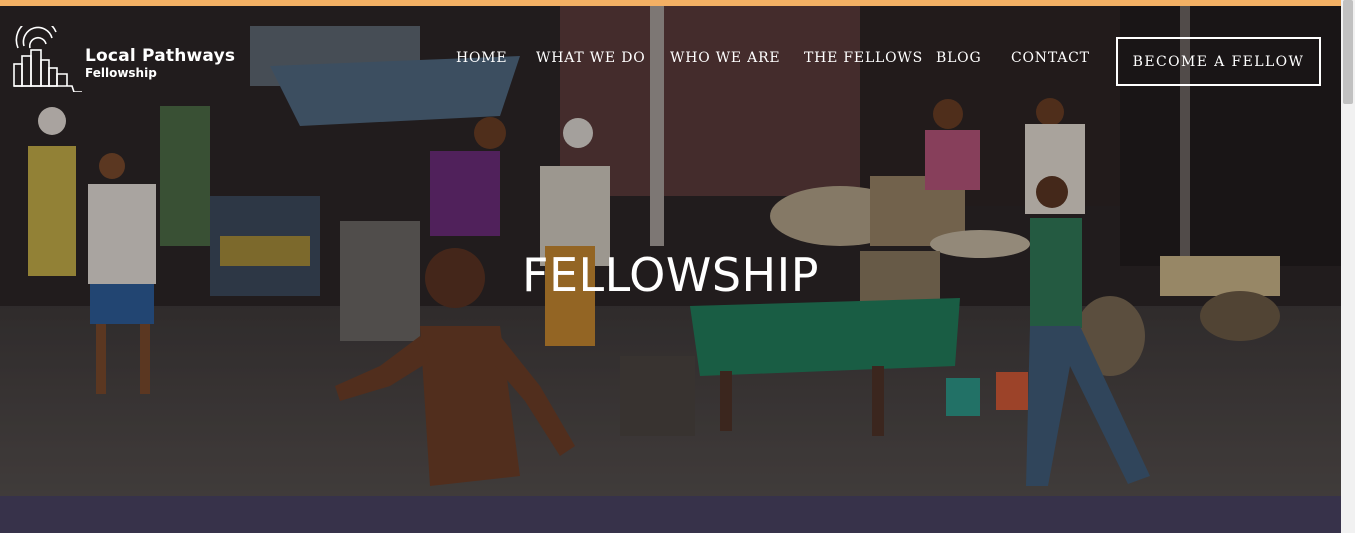 This screenshot has width=1355, height=533. What do you see at coordinates (591, 58) in the screenshot?
I see `nav-item-what-we-do: WHAT WE DO` at bounding box center [591, 58].